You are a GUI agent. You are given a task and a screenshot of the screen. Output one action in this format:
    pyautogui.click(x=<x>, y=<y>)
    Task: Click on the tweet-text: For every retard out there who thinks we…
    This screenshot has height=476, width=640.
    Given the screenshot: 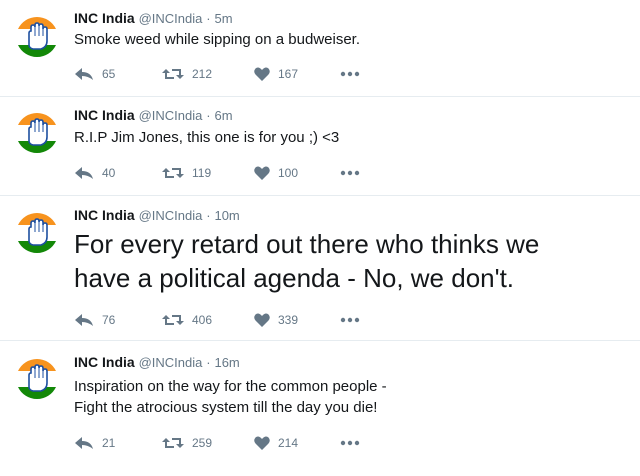 What is the action you would take?
    pyautogui.click(x=306, y=261)
    